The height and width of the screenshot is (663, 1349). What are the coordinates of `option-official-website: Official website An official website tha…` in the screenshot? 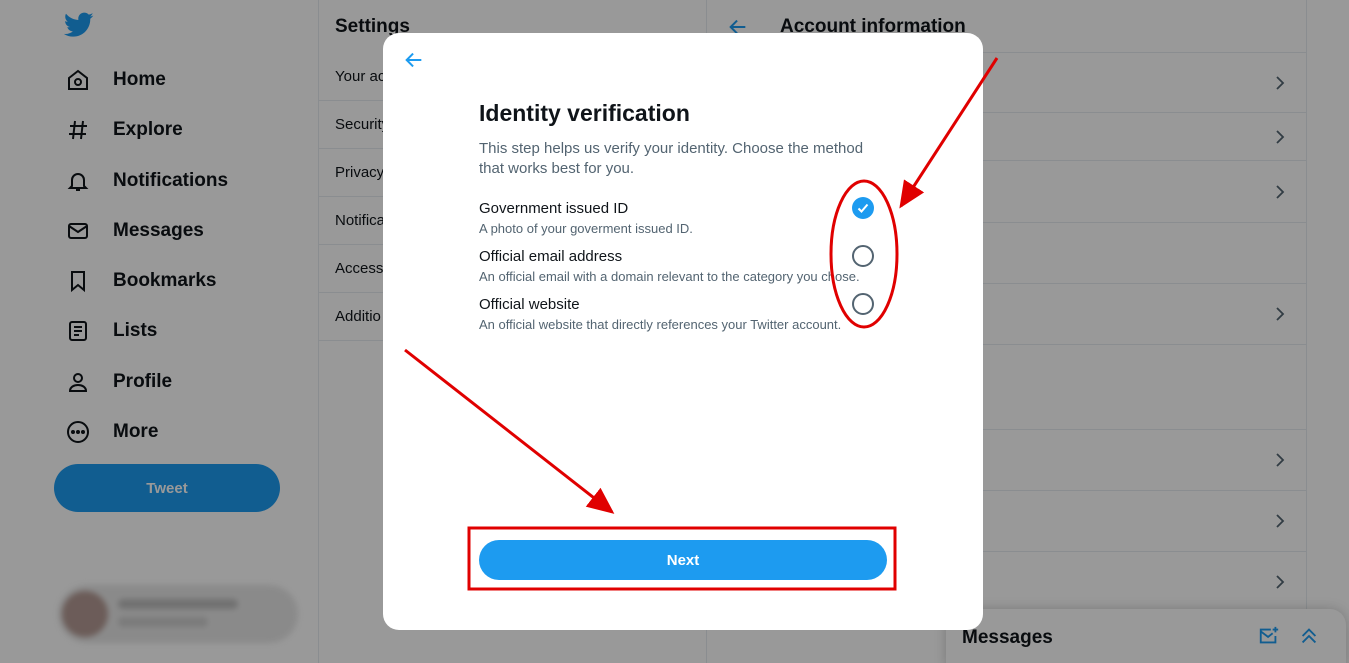 It's located at (689, 314).